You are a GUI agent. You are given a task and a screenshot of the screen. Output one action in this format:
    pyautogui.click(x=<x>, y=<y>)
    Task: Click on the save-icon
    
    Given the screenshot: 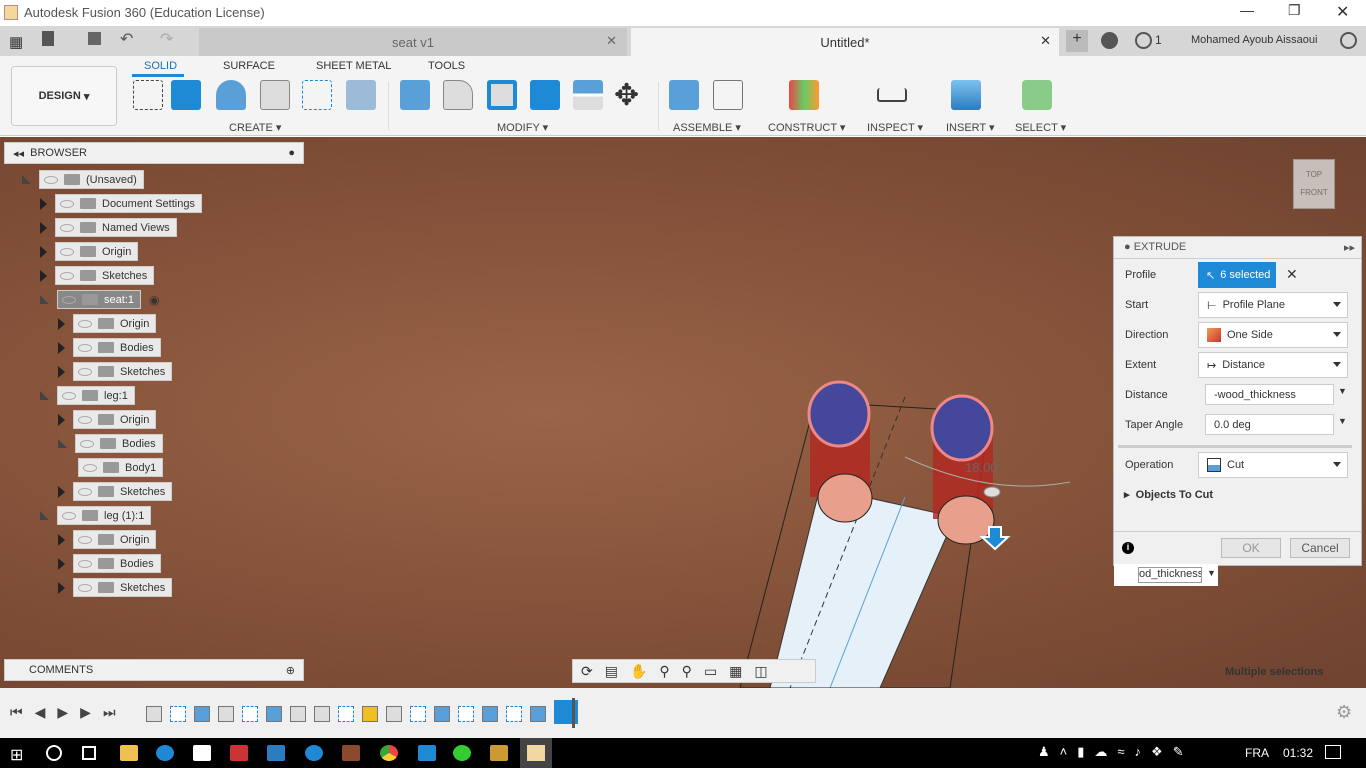 What is the action you would take?
    pyautogui.click(x=94, y=38)
    